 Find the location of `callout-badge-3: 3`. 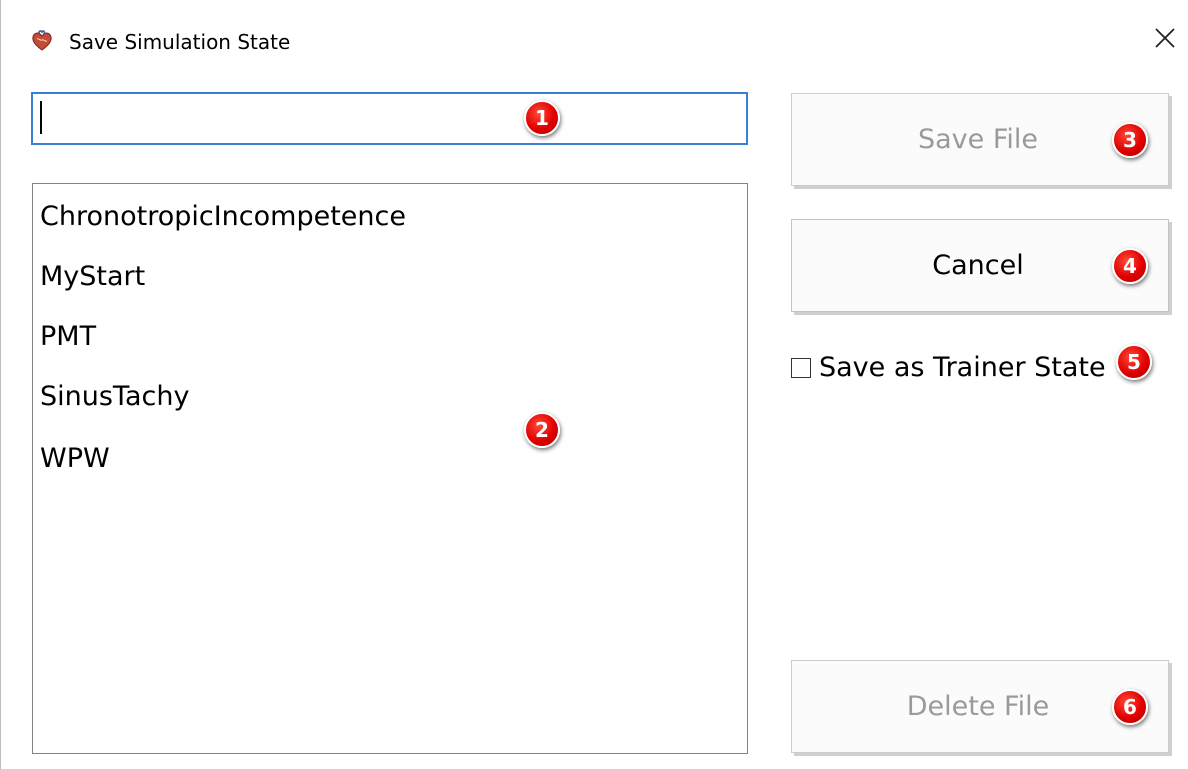

callout-badge-3: 3 is located at coordinates (1130, 140).